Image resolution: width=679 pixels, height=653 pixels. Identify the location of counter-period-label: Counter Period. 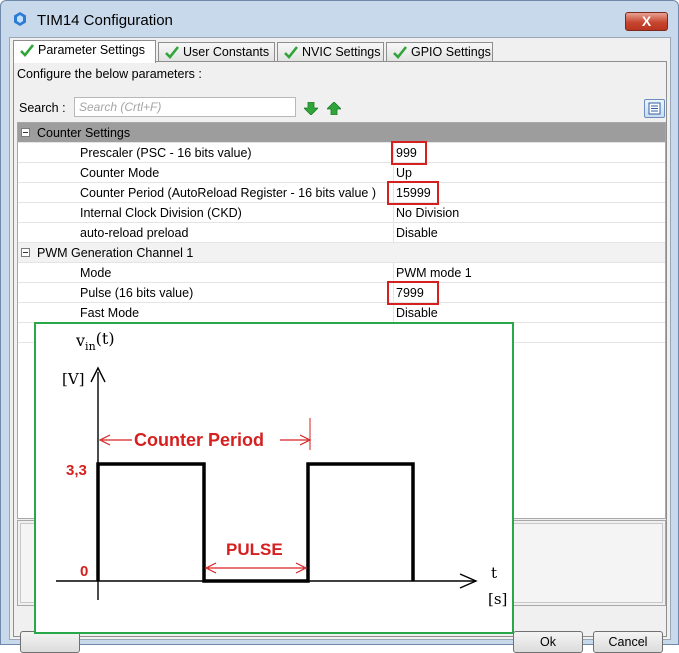
(199, 440).